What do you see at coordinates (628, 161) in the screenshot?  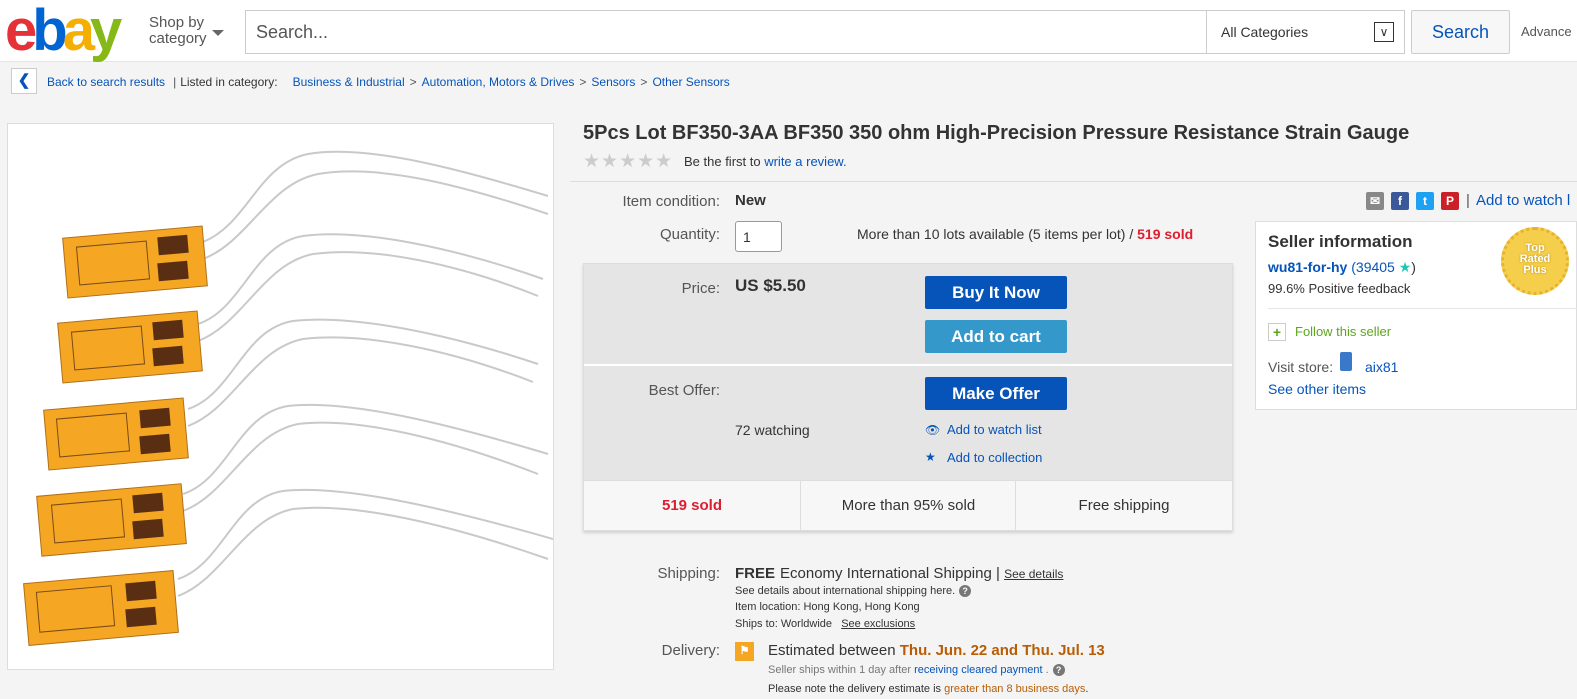 I see `rating-stars: ★★★★★` at bounding box center [628, 161].